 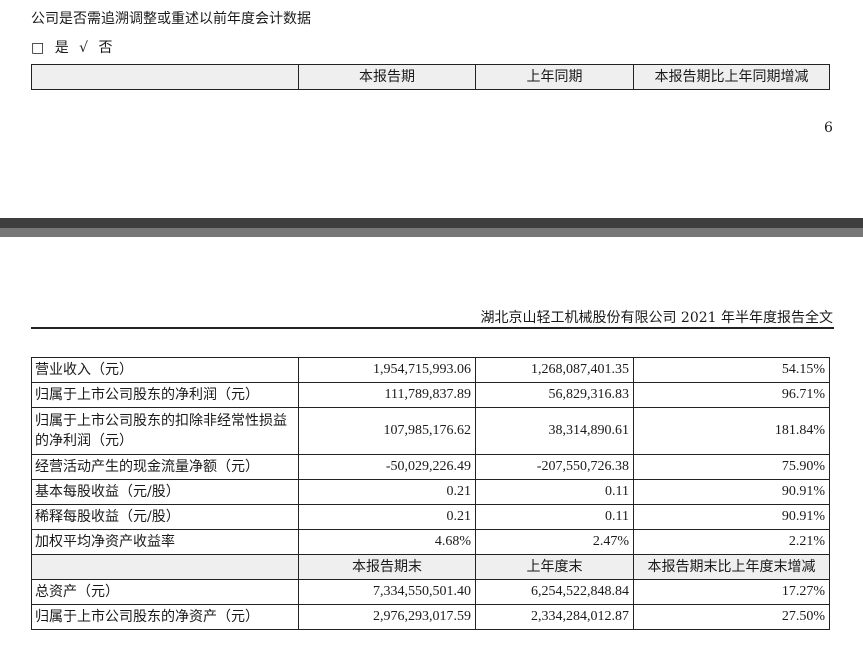 I want to click on value-change: 96.71%, so click(x=731, y=395).